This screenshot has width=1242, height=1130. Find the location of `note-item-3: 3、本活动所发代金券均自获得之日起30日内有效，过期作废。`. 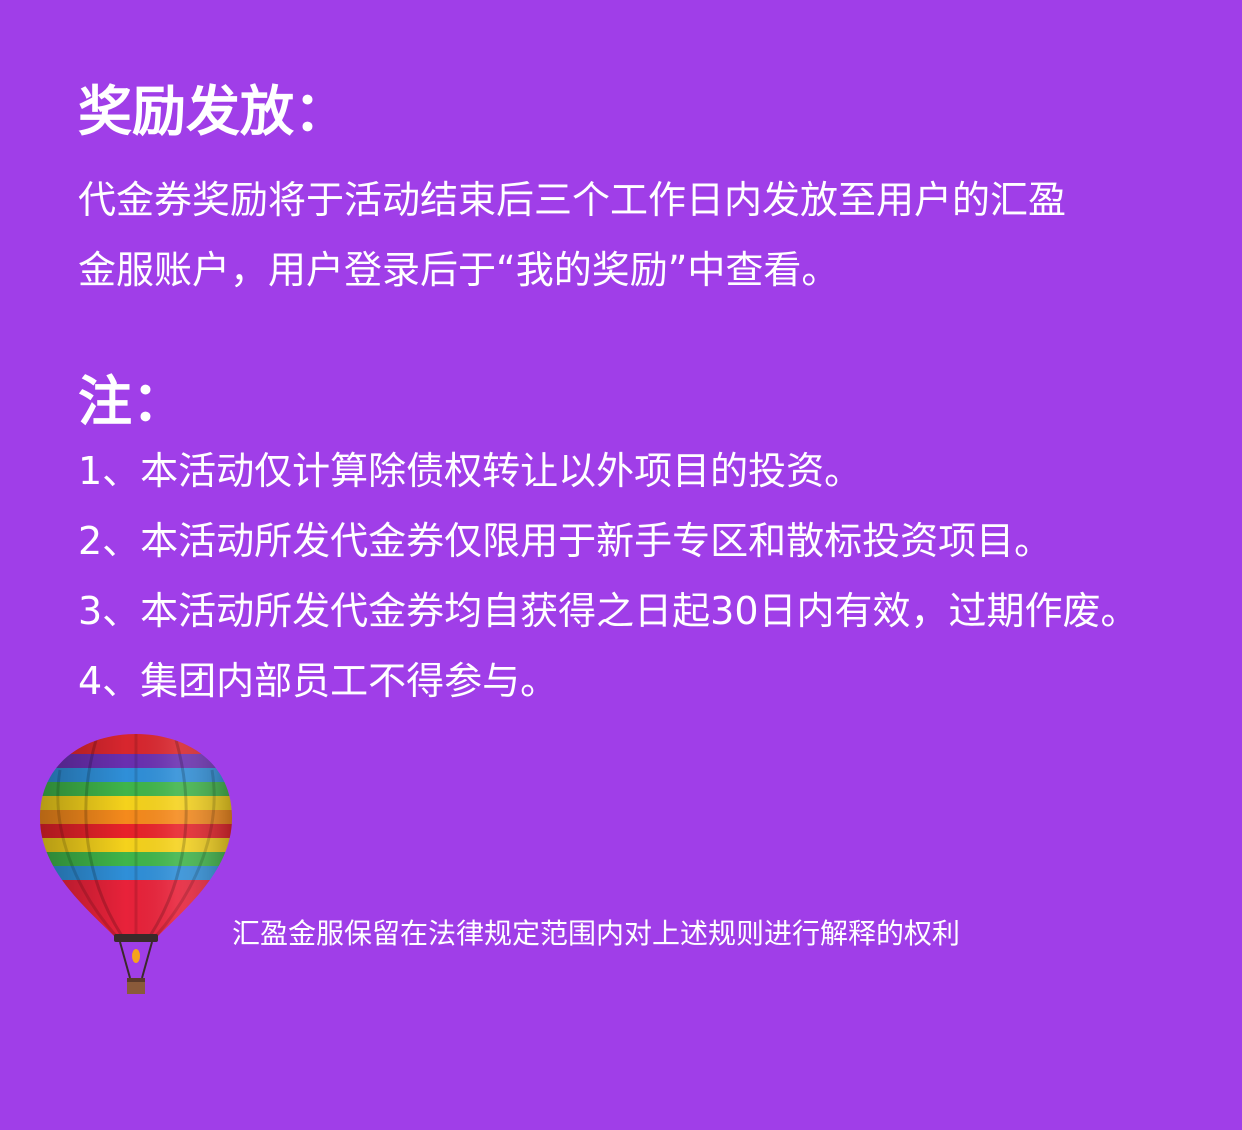

note-item-3: 3、本活动所发代金券均自获得之日起30日内有效，过期作废。 is located at coordinates (608, 611).